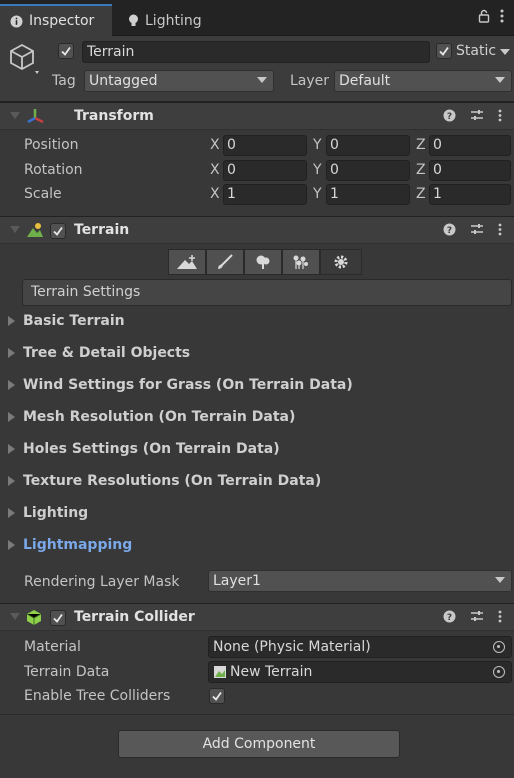 This screenshot has width=514, height=778. What do you see at coordinates (25, 60) in the screenshot?
I see `gameobject-cube-icon` at bounding box center [25, 60].